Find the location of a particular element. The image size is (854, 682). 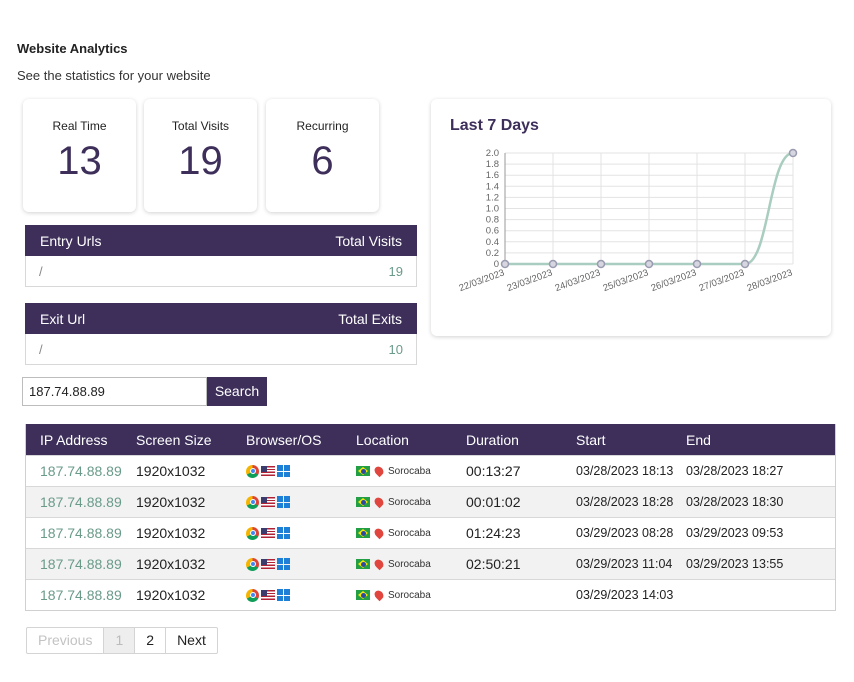

page-subtitle: See the statistics for your website is located at coordinates (114, 75).